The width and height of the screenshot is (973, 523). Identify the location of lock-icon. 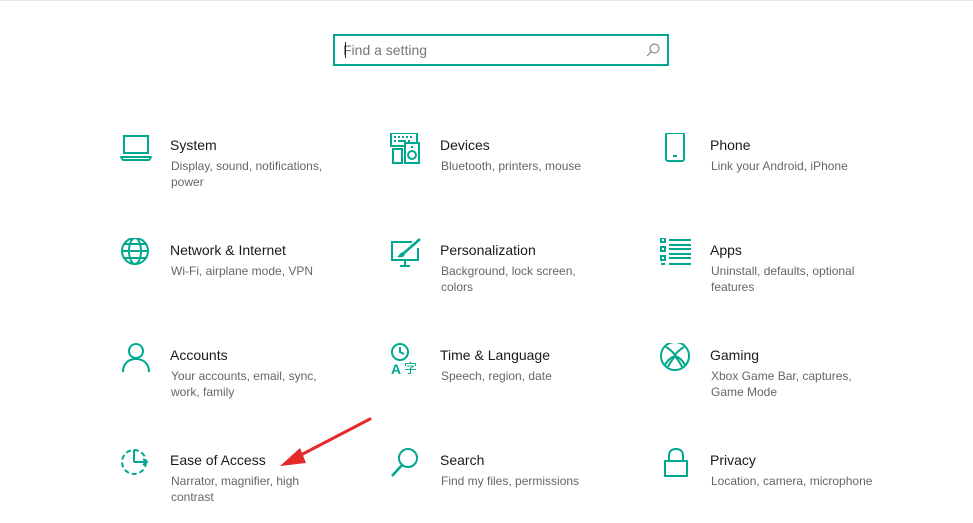
(676, 462).